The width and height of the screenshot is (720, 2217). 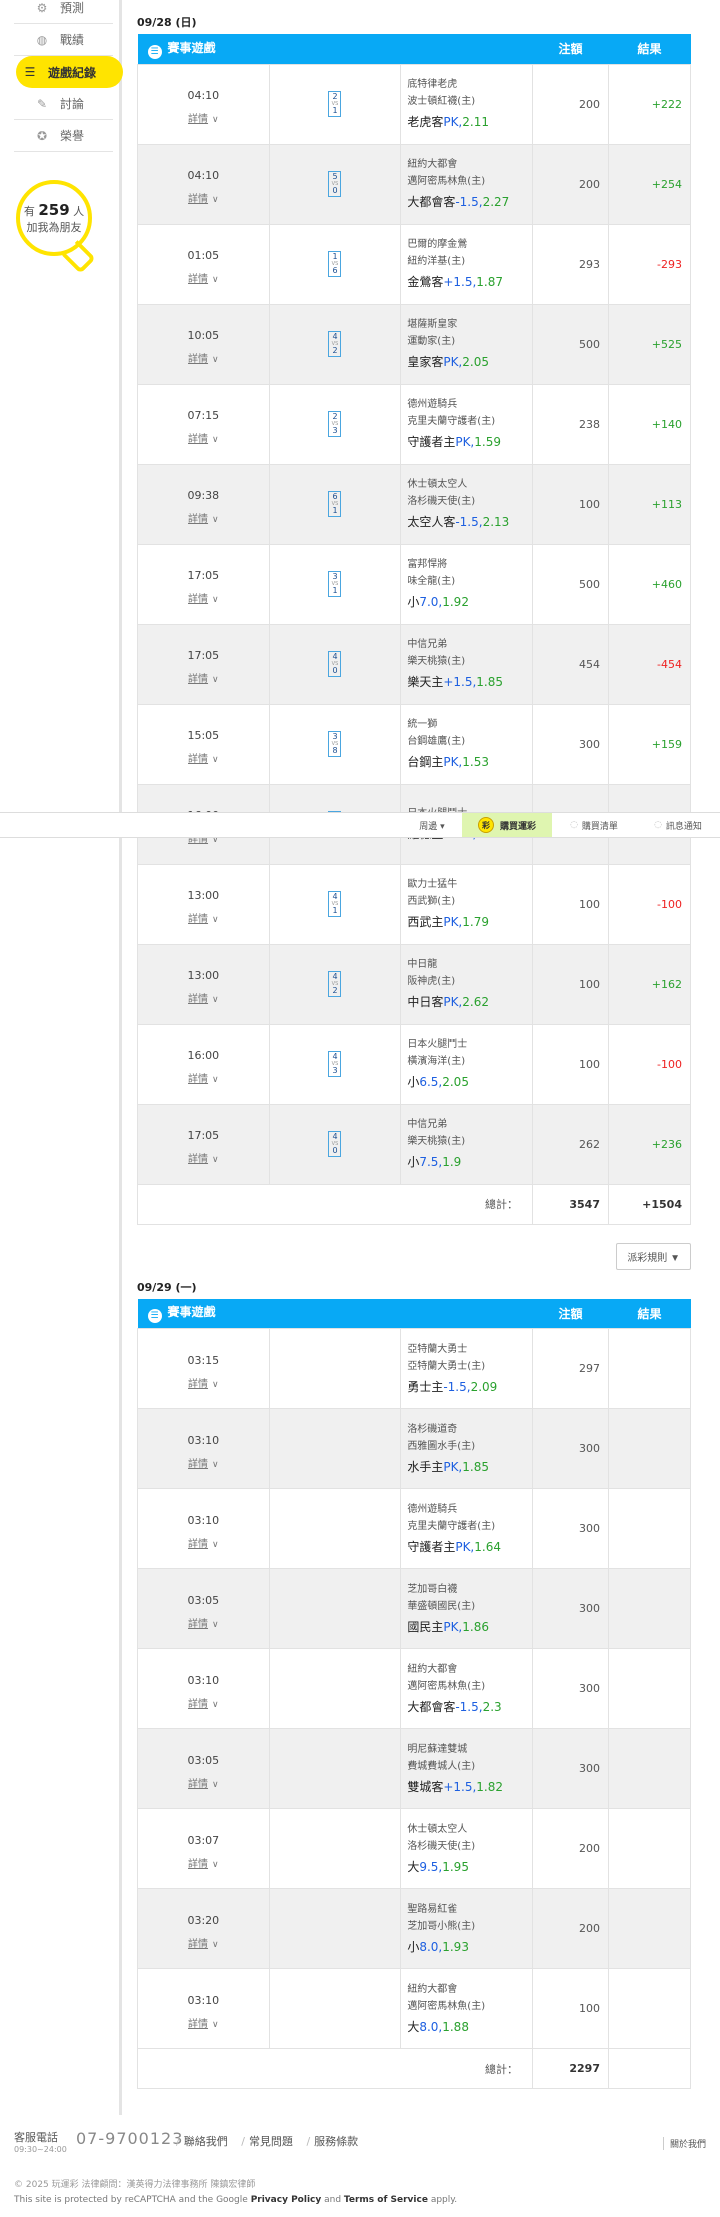 I want to click on score-cell: 2 VS 3, so click(x=335, y=424).